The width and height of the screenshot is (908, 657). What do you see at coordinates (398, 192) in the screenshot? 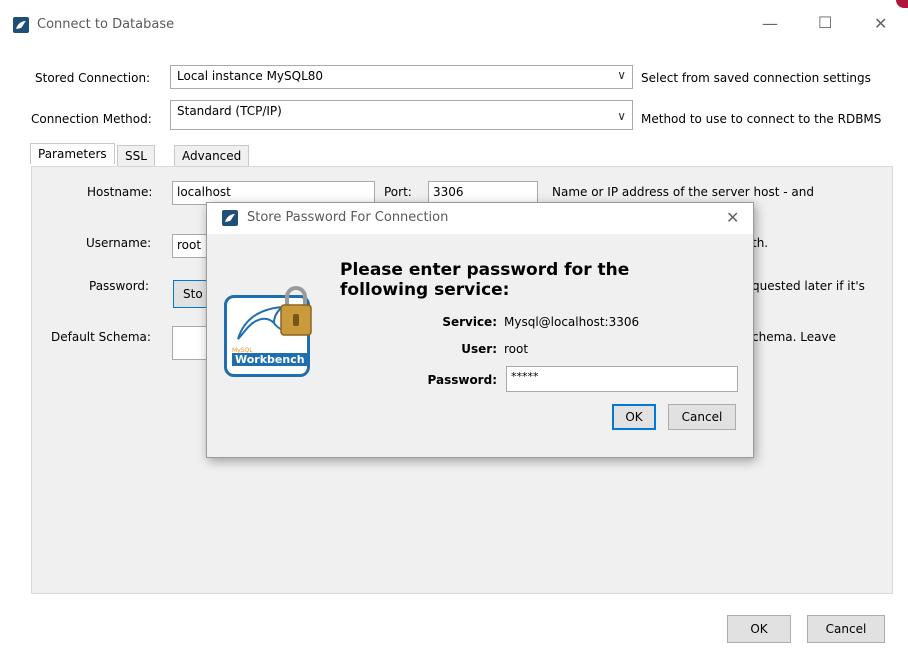
I see `port-label: Port:` at bounding box center [398, 192].